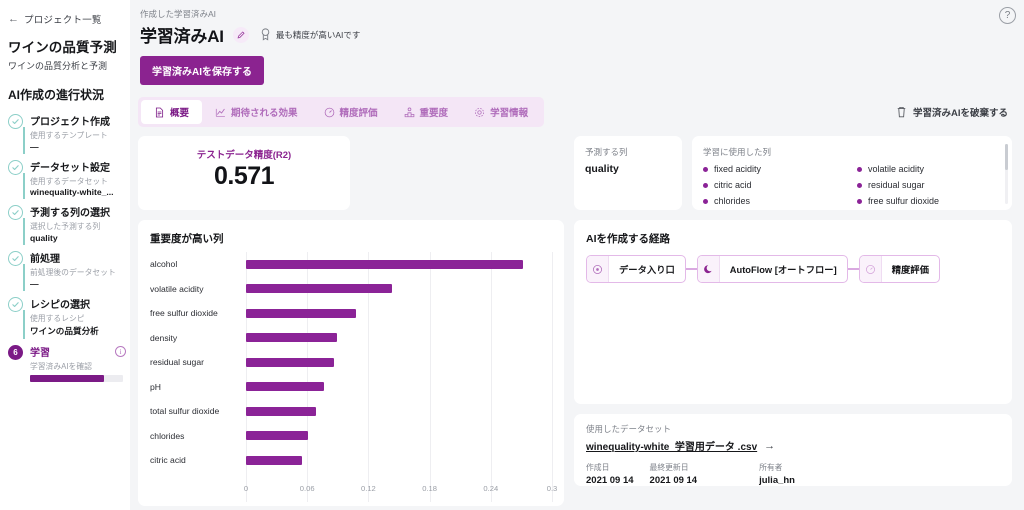 This screenshot has height=510, width=1024. Describe the element at coordinates (358, 113) in the screenshot. I see `tab-label: 精度評価` at that location.